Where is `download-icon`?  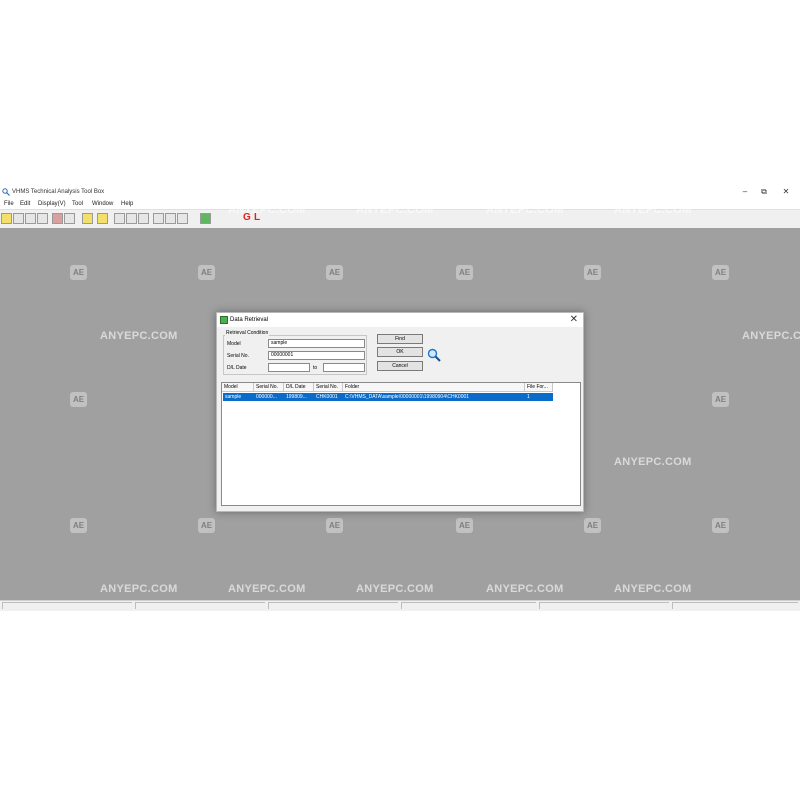 download-icon is located at coordinates (102, 218).